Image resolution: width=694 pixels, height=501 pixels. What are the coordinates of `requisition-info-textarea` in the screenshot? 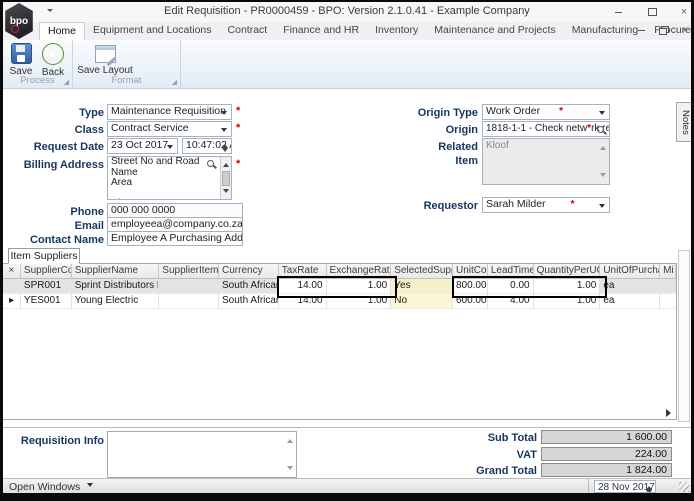 It's located at (202, 454).